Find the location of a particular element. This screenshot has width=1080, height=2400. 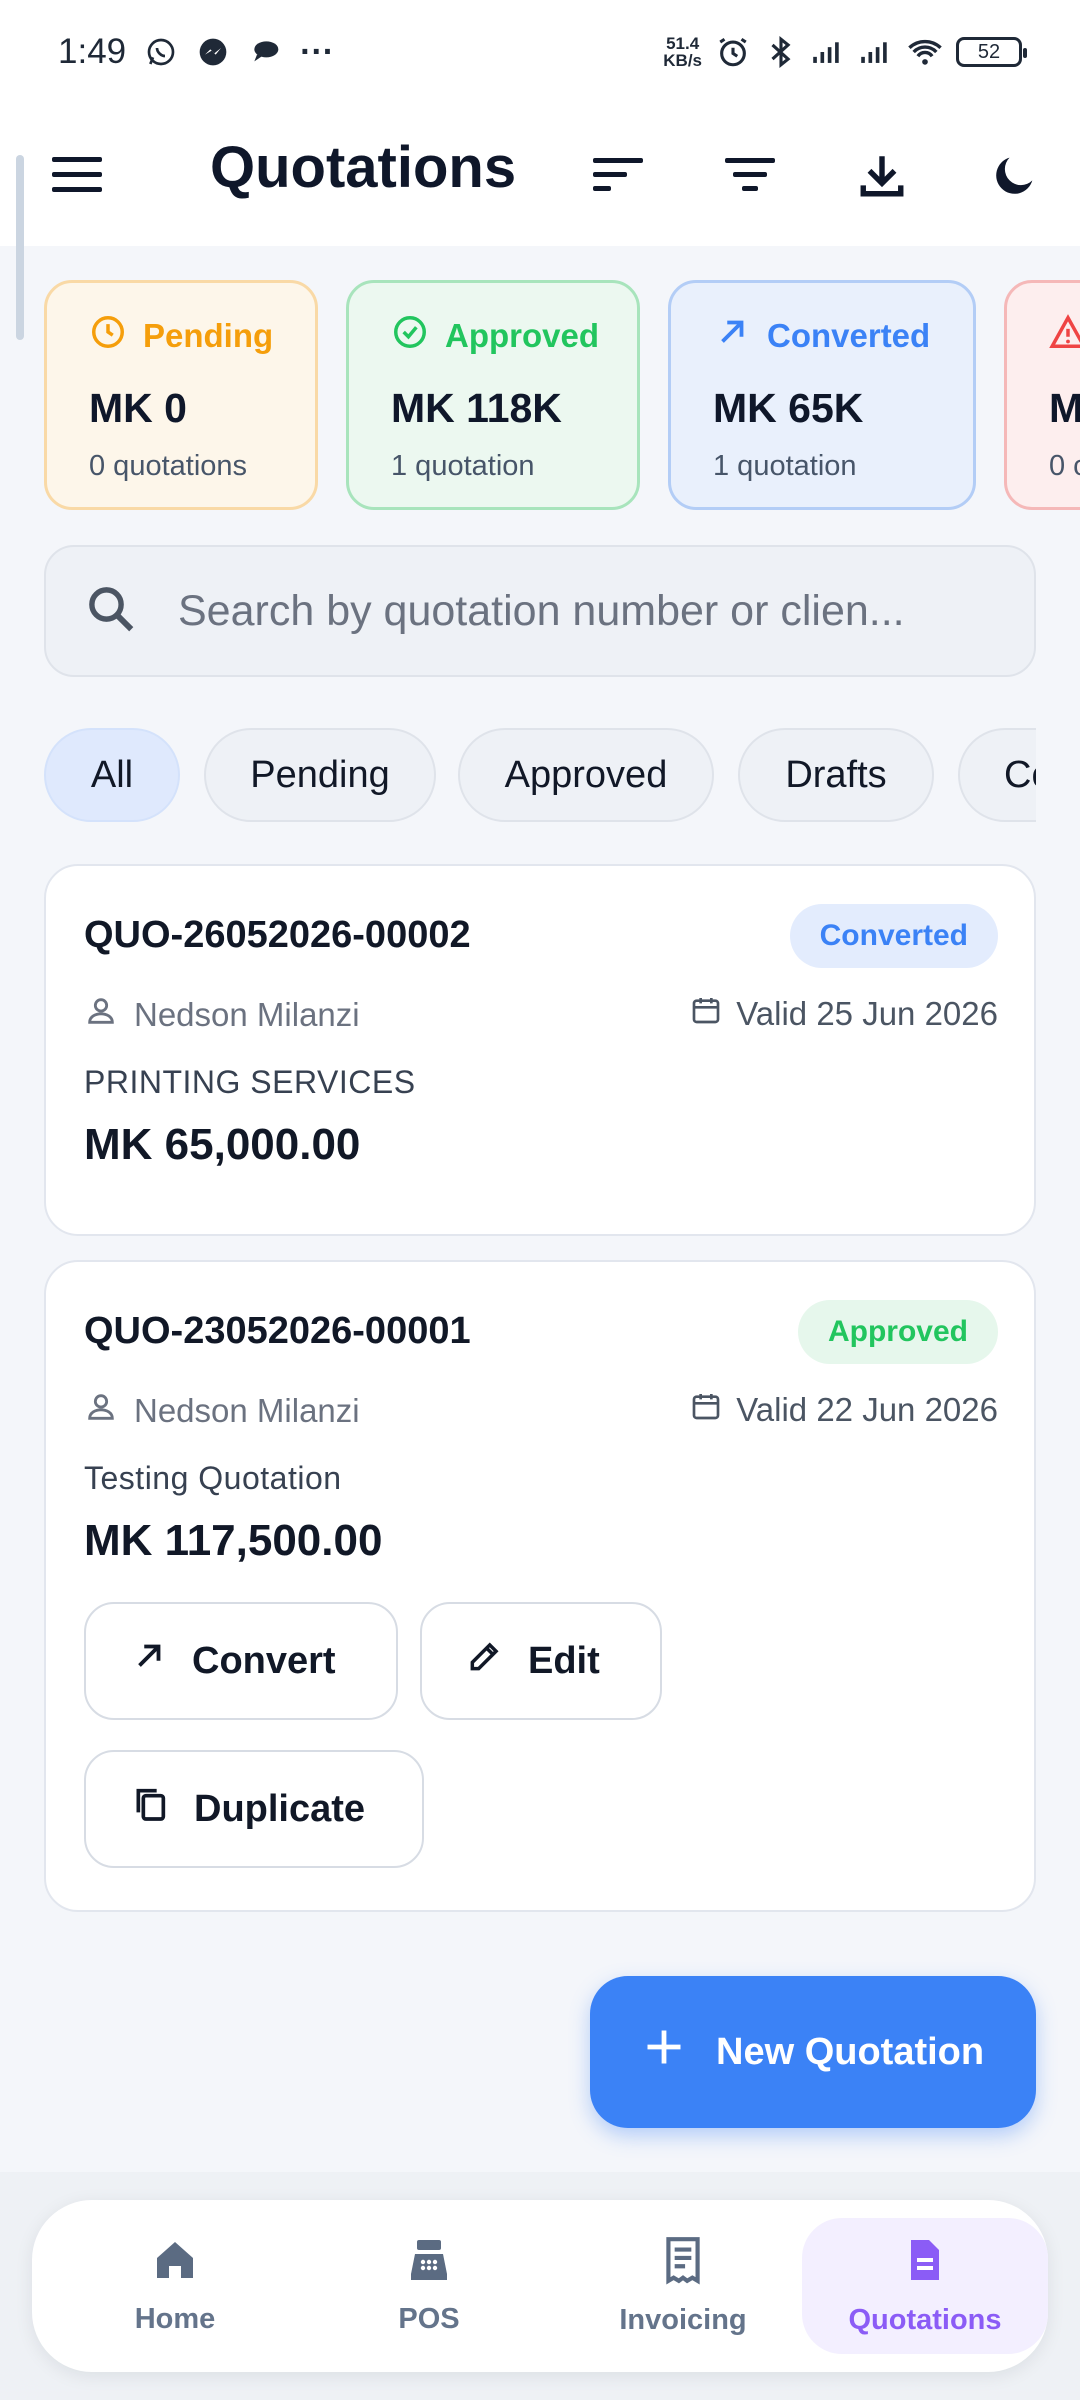

filter-icon is located at coordinates (750, 175).